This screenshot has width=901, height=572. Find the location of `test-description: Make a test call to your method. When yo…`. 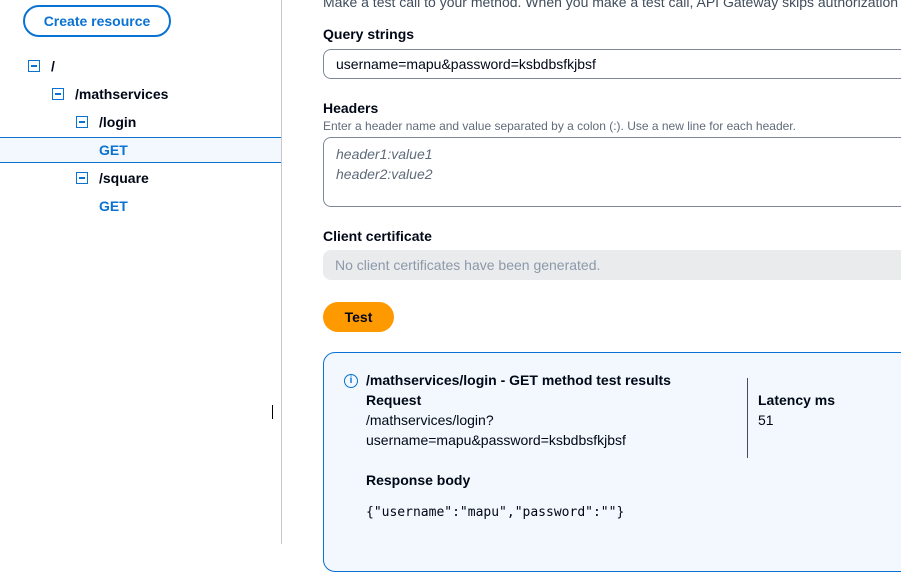

test-description: Make a test call to your method. When yo… is located at coordinates (611, 5).